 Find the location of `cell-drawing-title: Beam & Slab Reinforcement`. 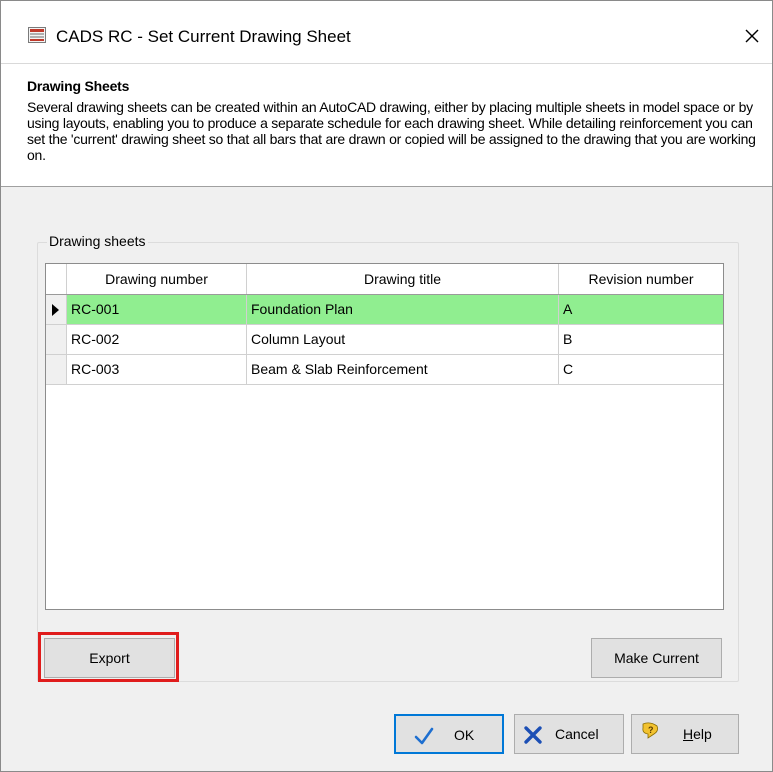

cell-drawing-title: Beam & Slab Reinforcement is located at coordinates (403, 369).